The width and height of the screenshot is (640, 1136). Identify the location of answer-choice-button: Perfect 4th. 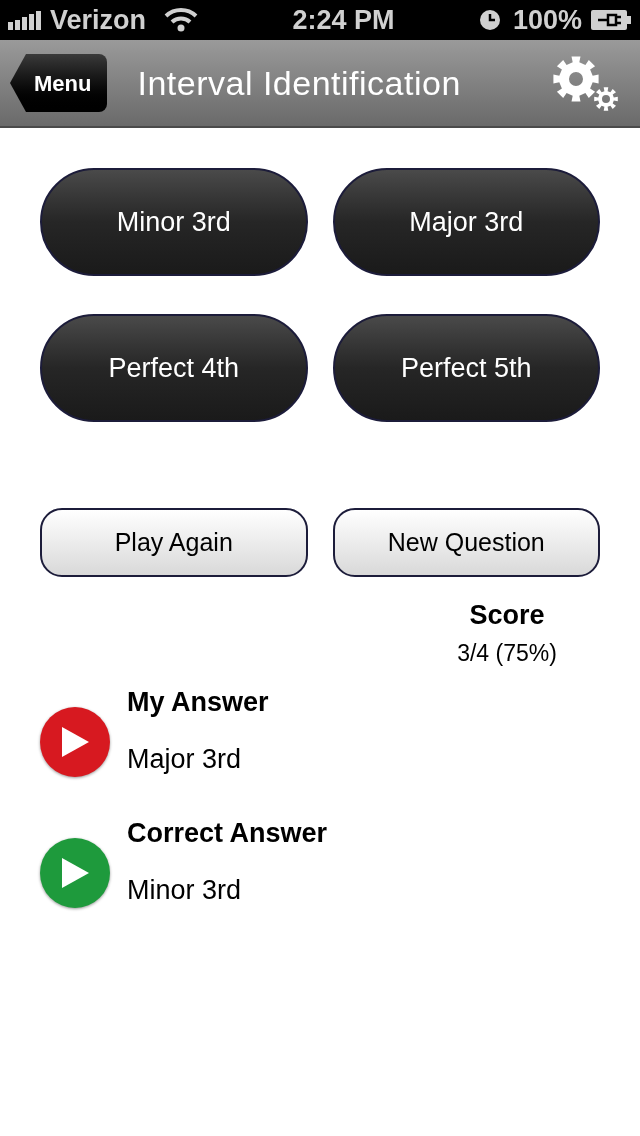
(174, 368).